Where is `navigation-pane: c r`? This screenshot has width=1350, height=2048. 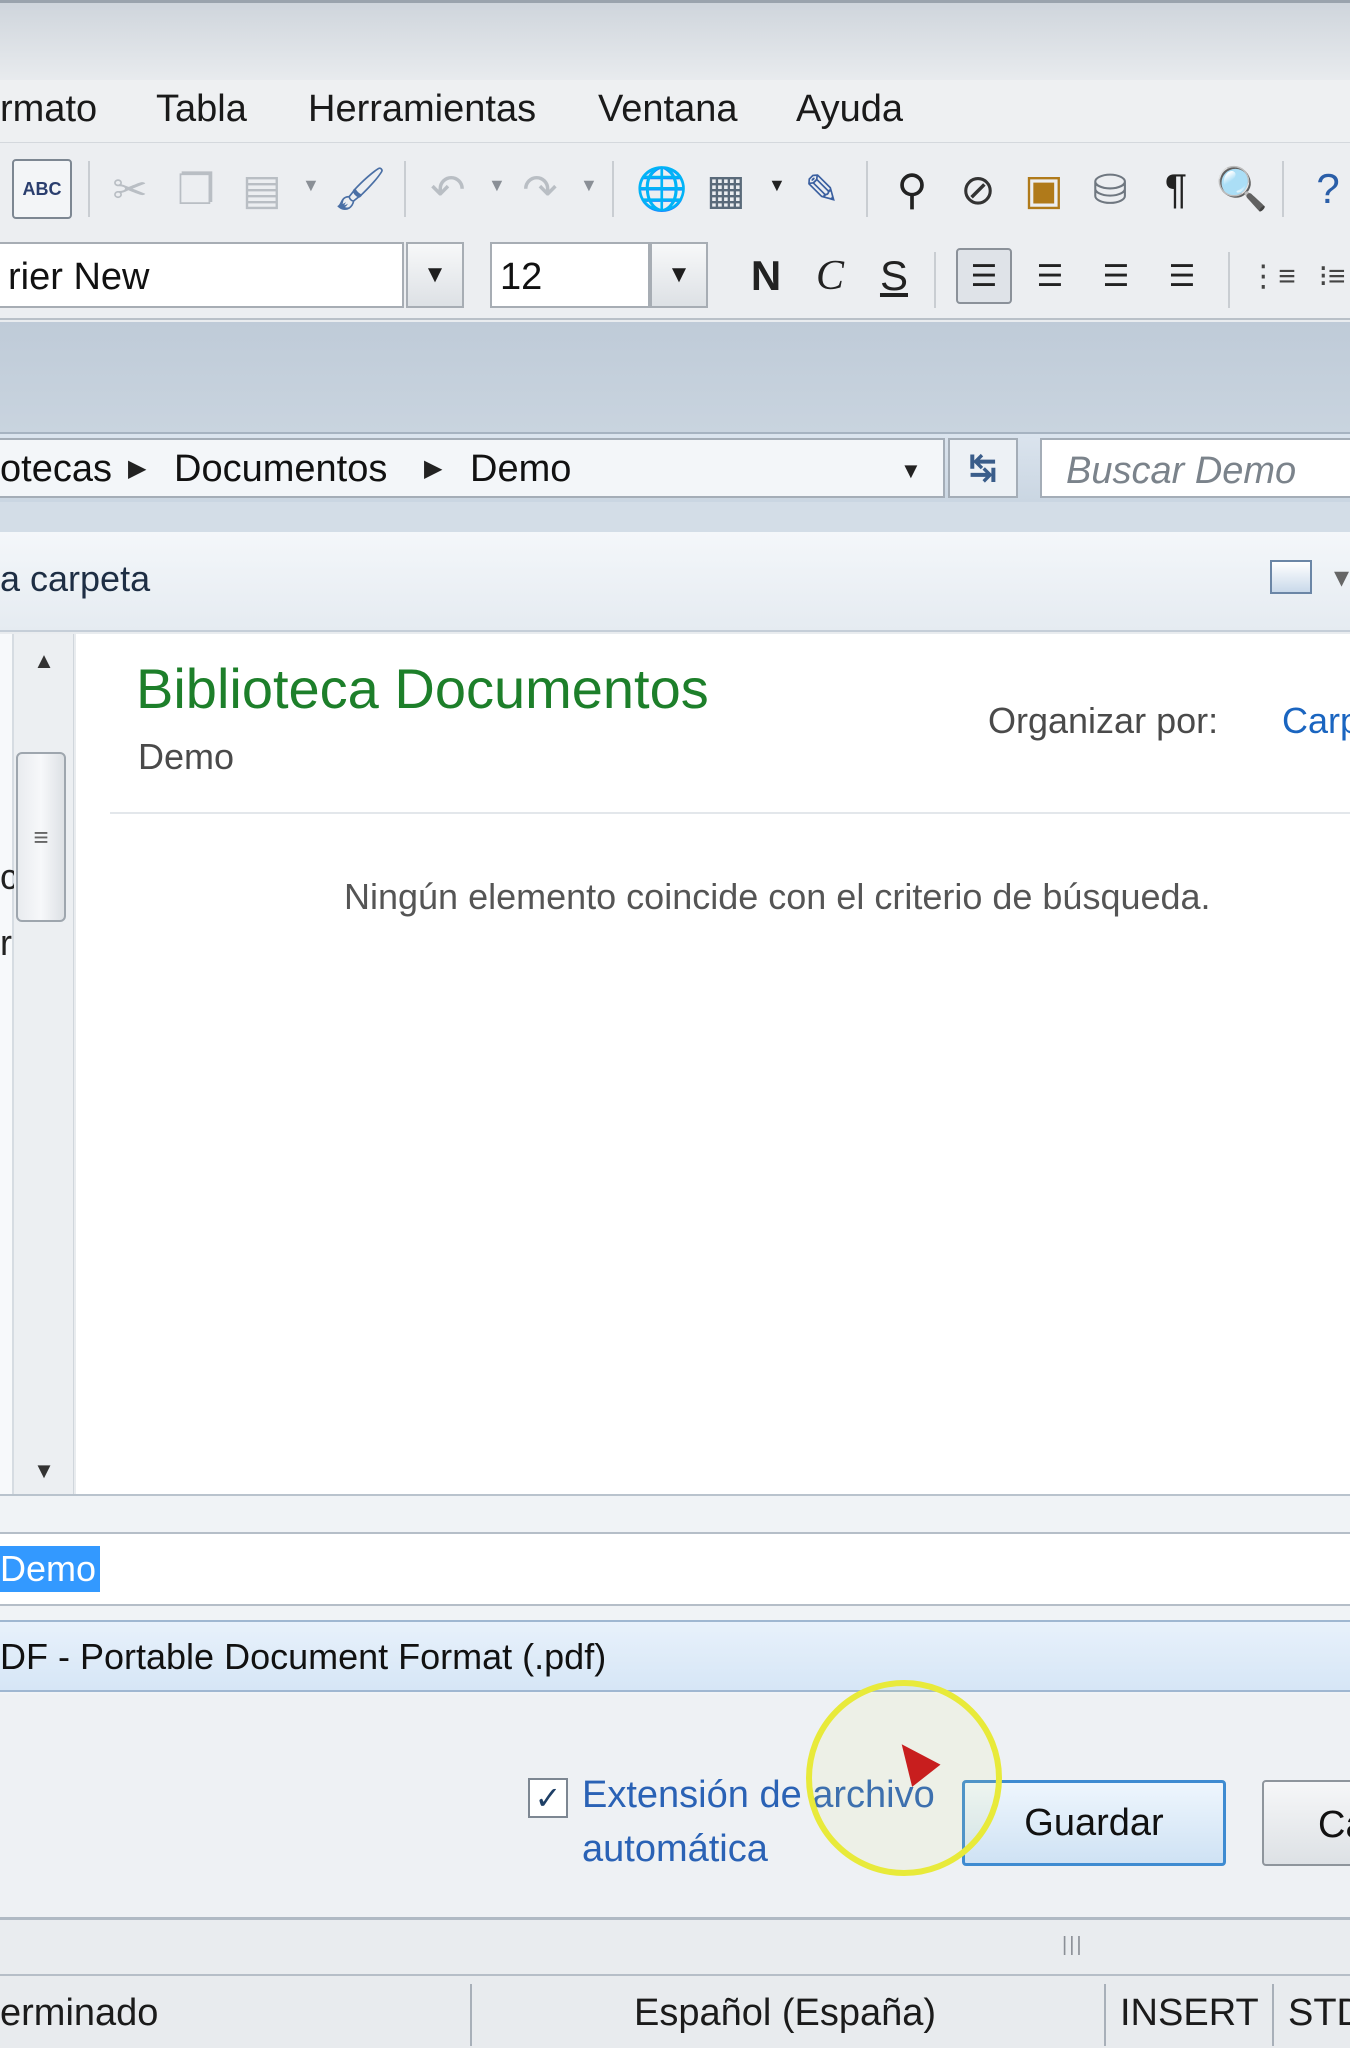
navigation-pane: c r is located at coordinates (9, 1064).